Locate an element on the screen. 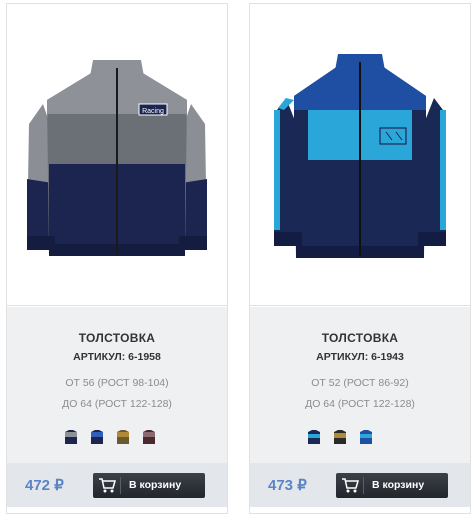 This screenshot has width=472, height=514. product-price: 473 ₽ is located at coordinates (287, 485).